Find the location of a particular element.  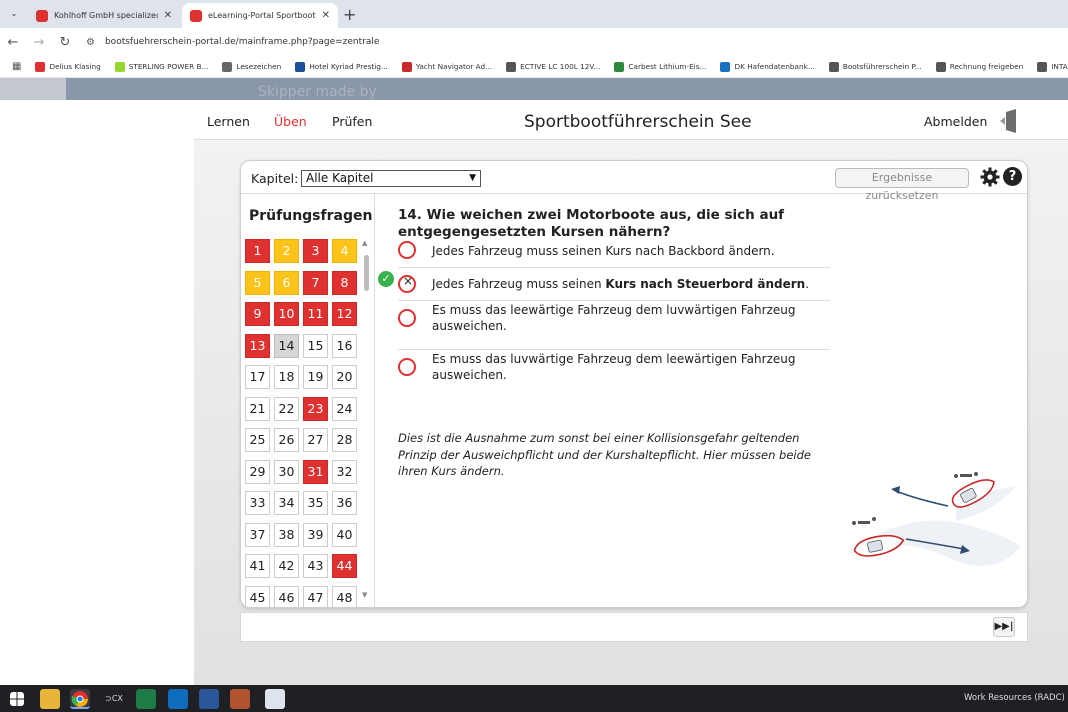

back-arrow-icon: ← is located at coordinates (13, 42).